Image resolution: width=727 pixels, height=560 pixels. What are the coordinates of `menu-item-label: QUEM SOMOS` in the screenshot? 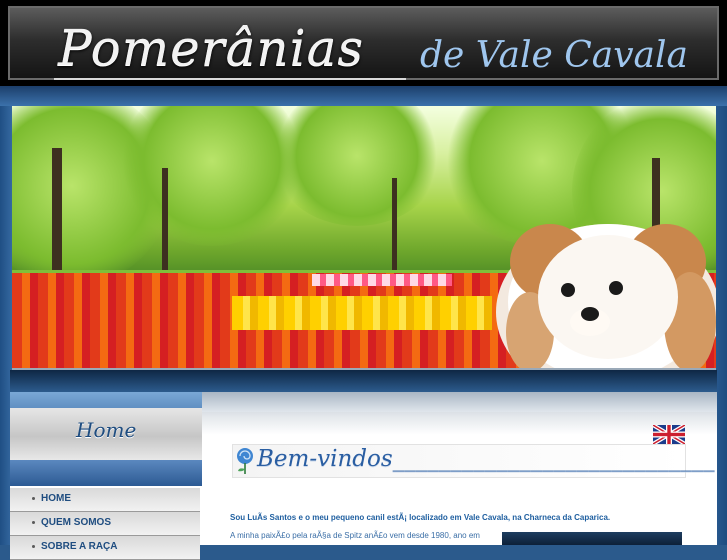 It's located at (76, 522).